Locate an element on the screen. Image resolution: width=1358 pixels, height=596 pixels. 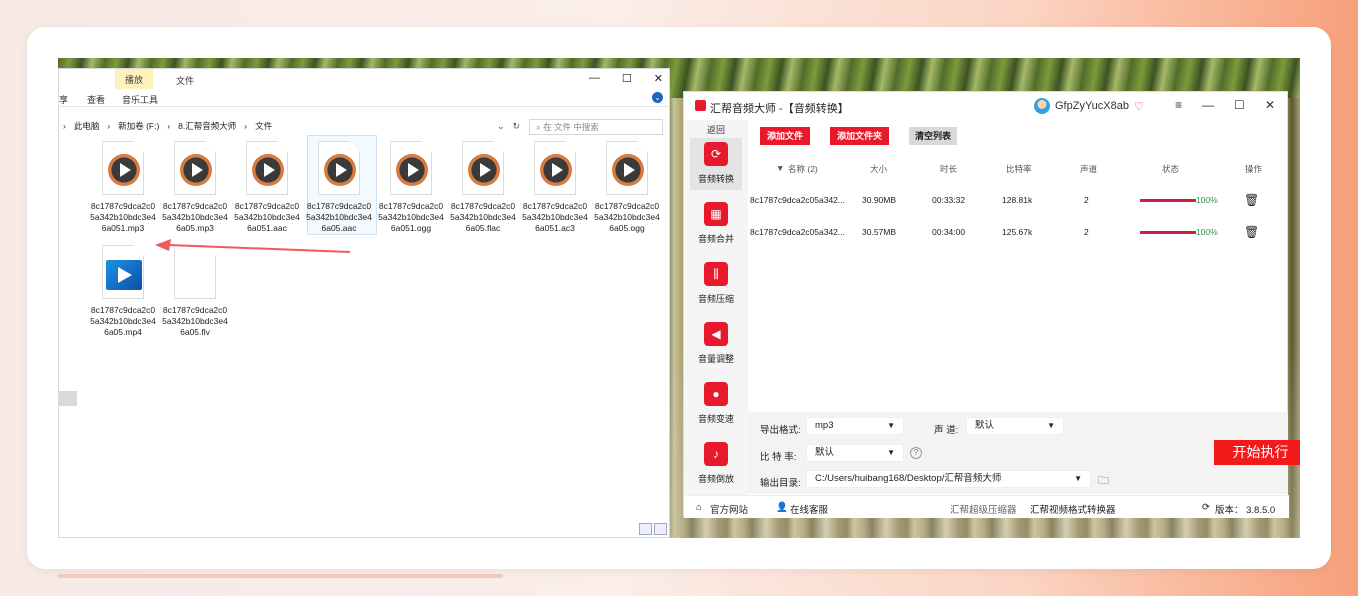
breadcrumb-app-folder: 8.汇帮音频大师 is located at coordinates (207, 126).